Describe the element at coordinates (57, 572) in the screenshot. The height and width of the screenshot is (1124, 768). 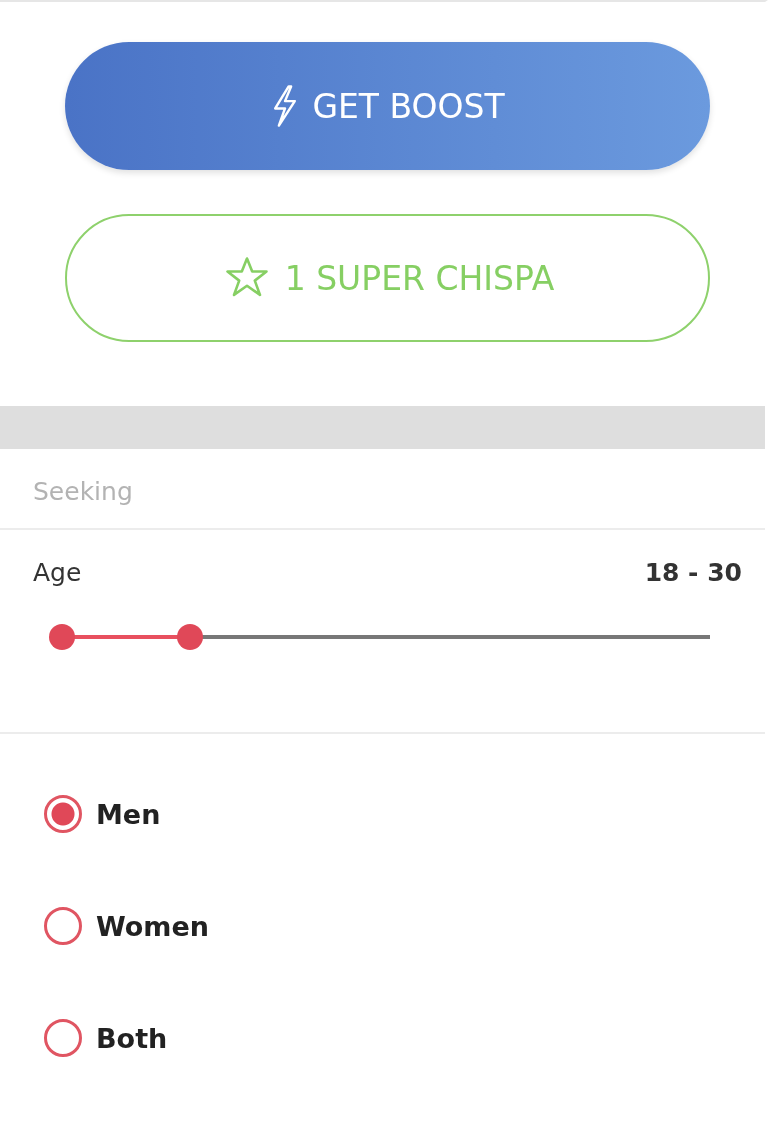
I see `age-label: Age` at that location.